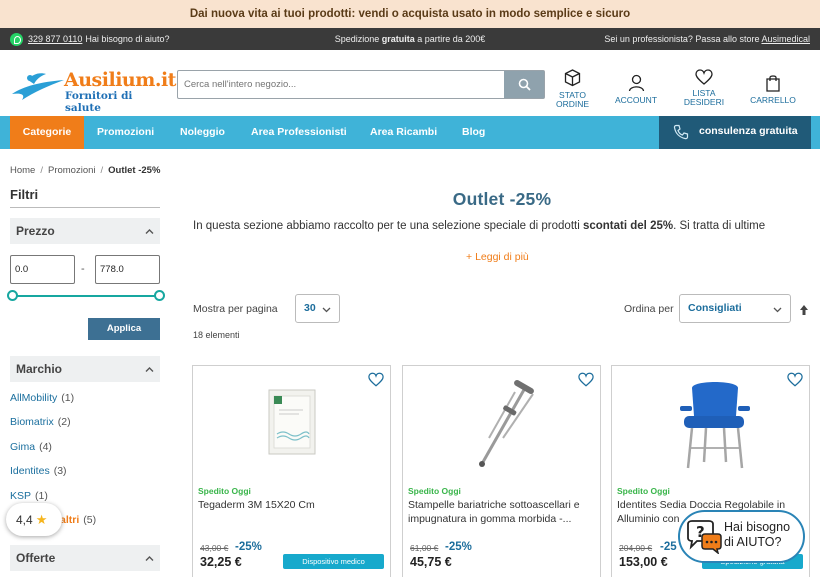 Image resolution: width=820 pixels, height=577 pixels. Describe the element at coordinates (502, 257) in the screenshot. I see `read-more-label: Leggi di più` at that location.